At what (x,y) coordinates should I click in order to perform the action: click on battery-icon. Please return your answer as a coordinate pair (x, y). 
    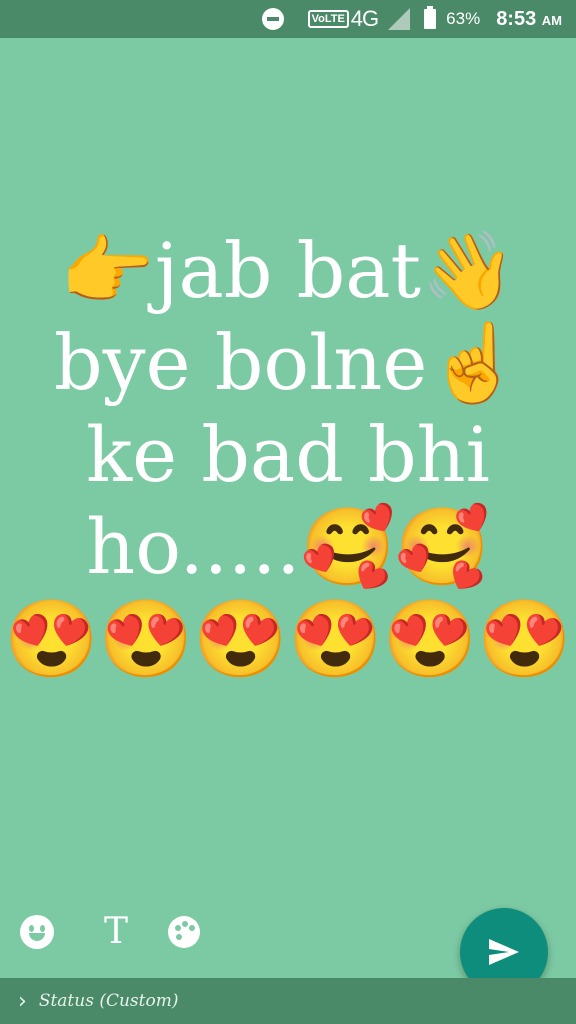
    Looking at the image, I should click on (430, 17).